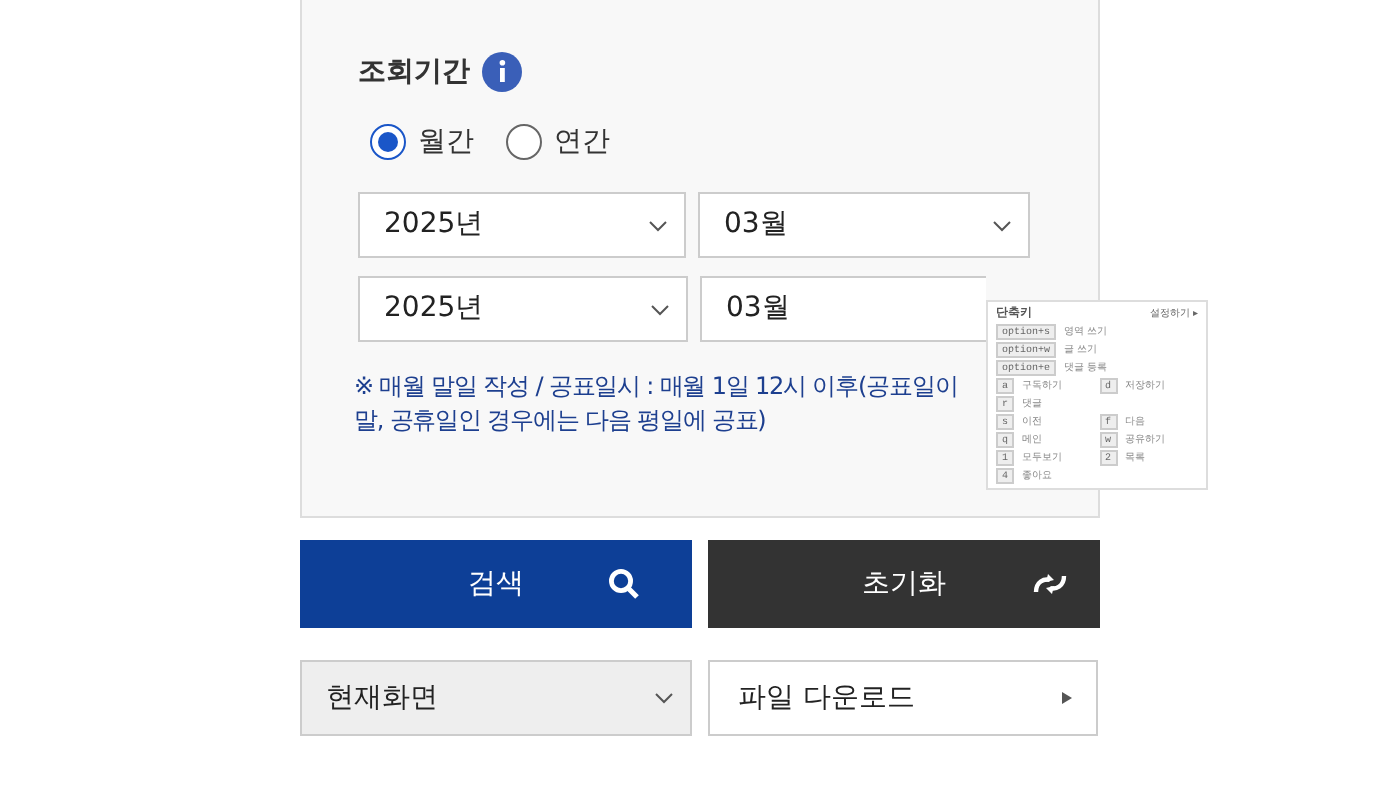  What do you see at coordinates (656, 387) in the screenshot?
I see `notice-text: ※ 매월 말일 작성 / 공표일시 : 매월 1일 12시 이후(공표일이` at bounding box center [656, 387].